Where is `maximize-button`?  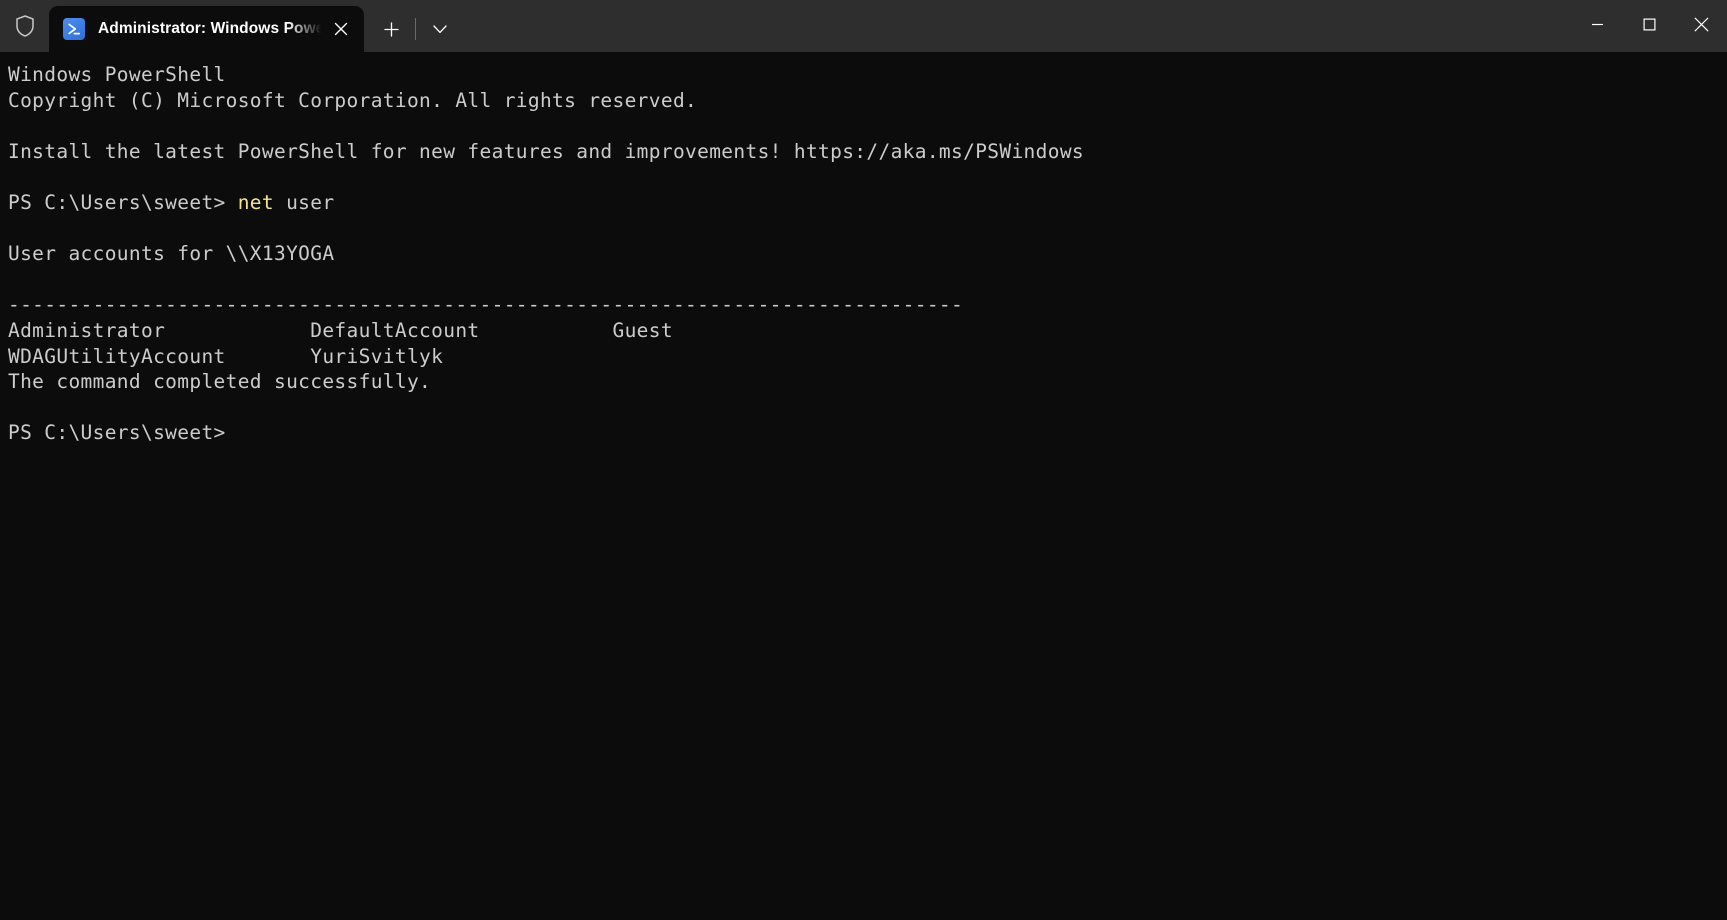
maximize-button is located at coordinates (1649, 24).